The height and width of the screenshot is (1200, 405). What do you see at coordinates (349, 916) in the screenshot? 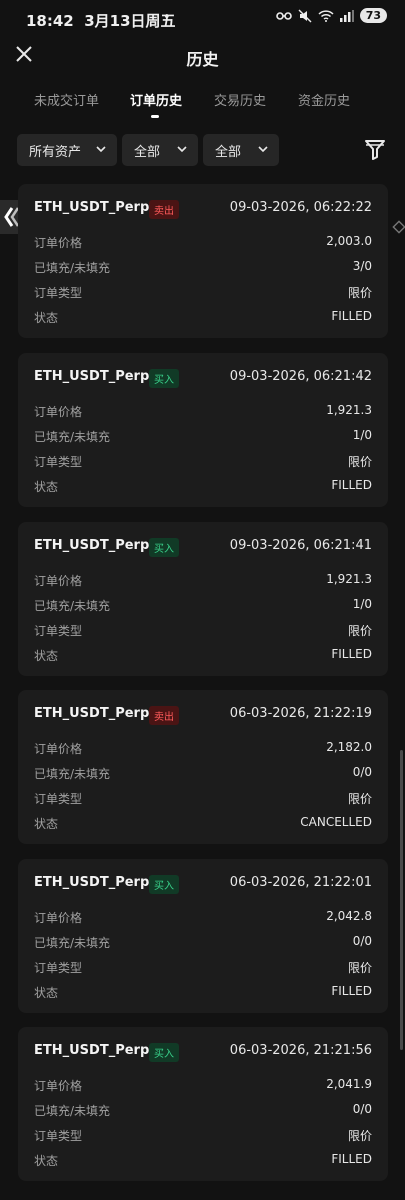
I see `order-price-value: 2,042.8` at bounding box center [349, 916].